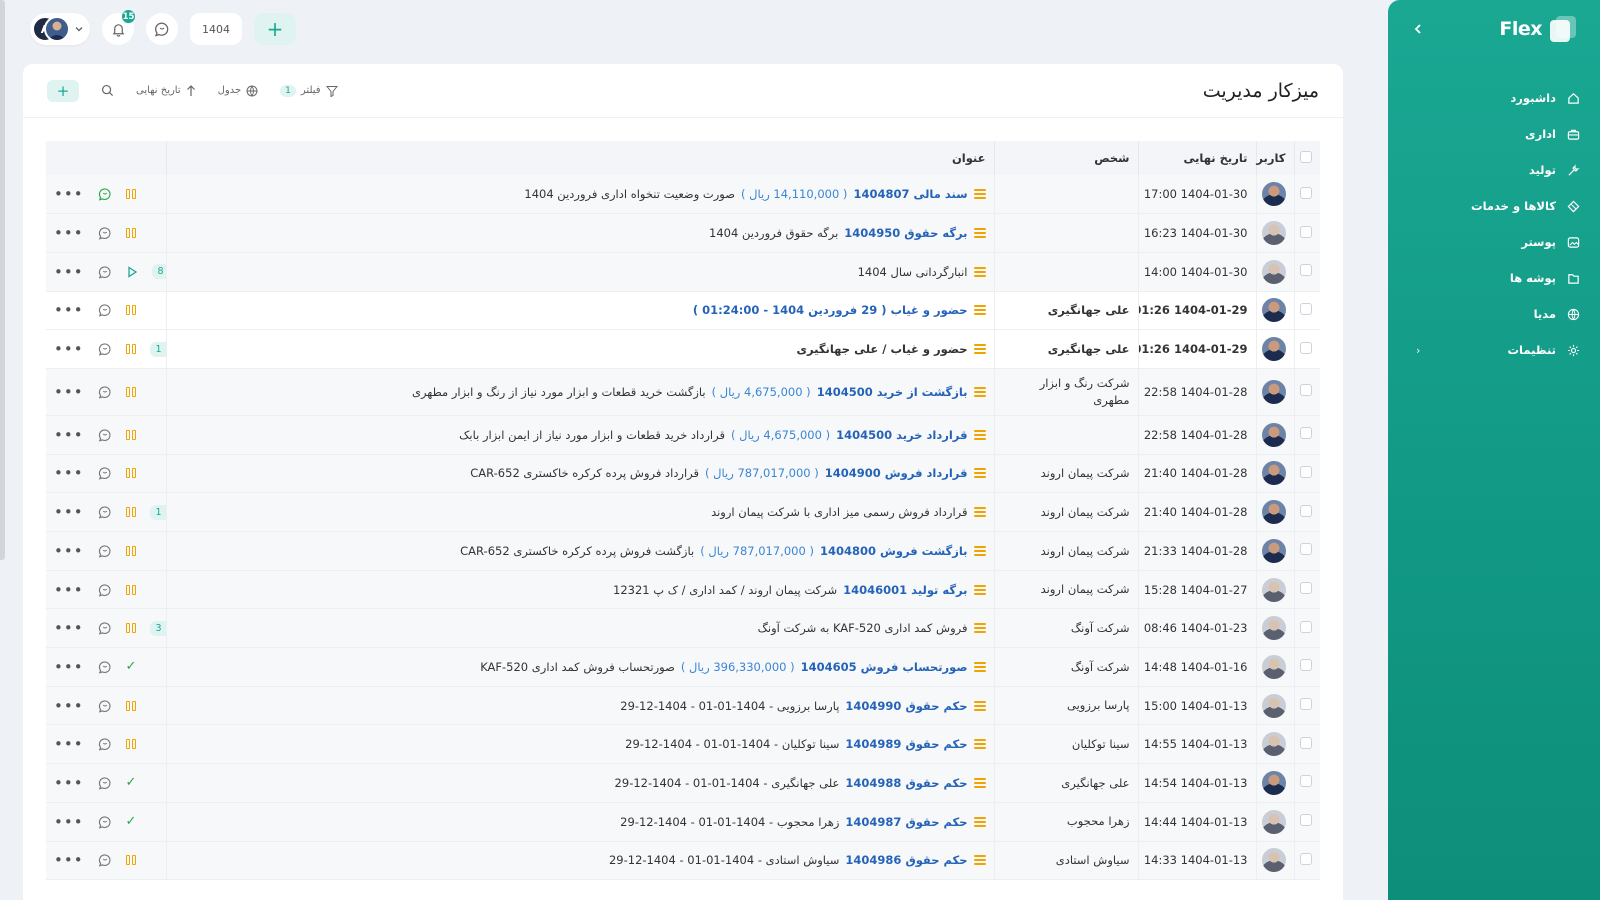  Describe the element at coordinates (910, 194) in the screenshot. I see `record-link: سند مالی 1404807` at that location.